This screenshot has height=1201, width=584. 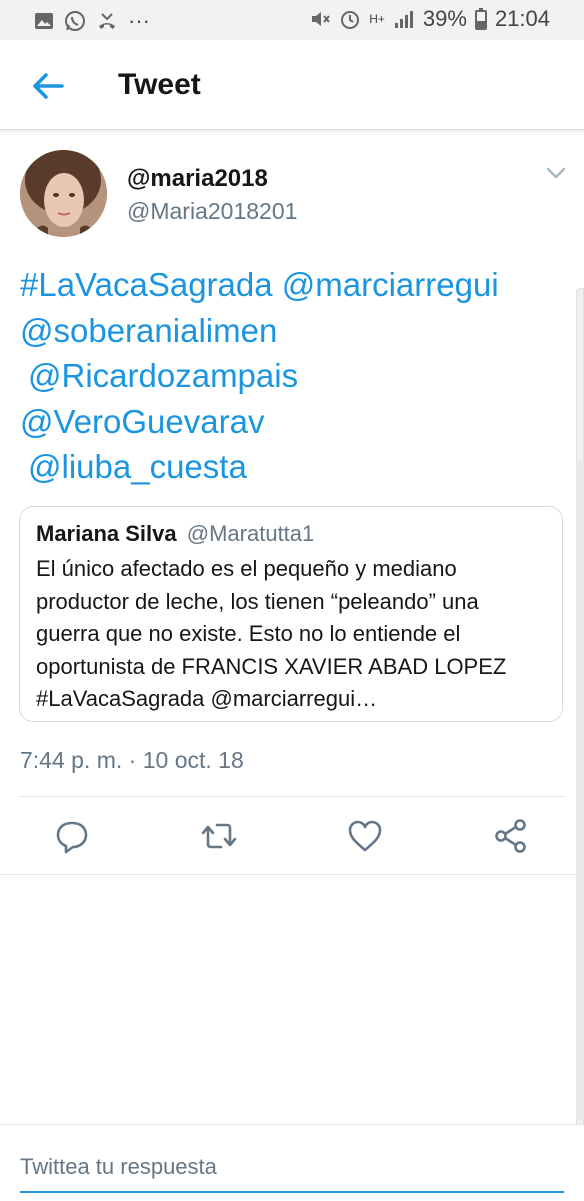 What do you see at coordinates (292, 85) in the screenshot?
I see `app-header: Tweet` at bounding box center [292, 85].